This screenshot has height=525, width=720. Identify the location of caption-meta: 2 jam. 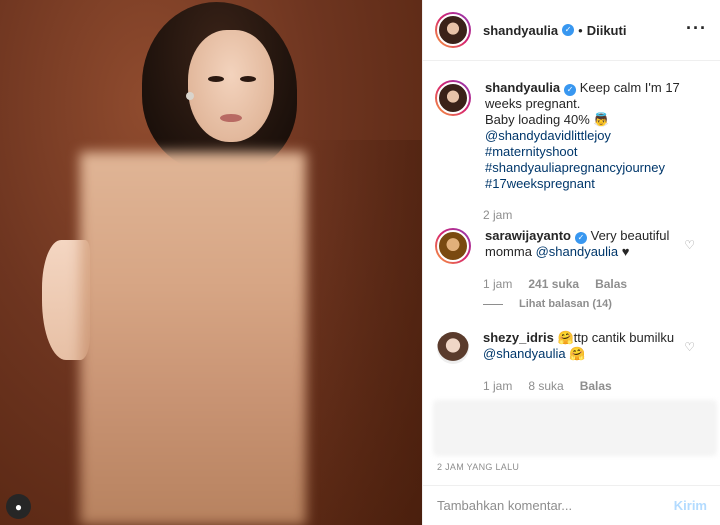
(497, 215).